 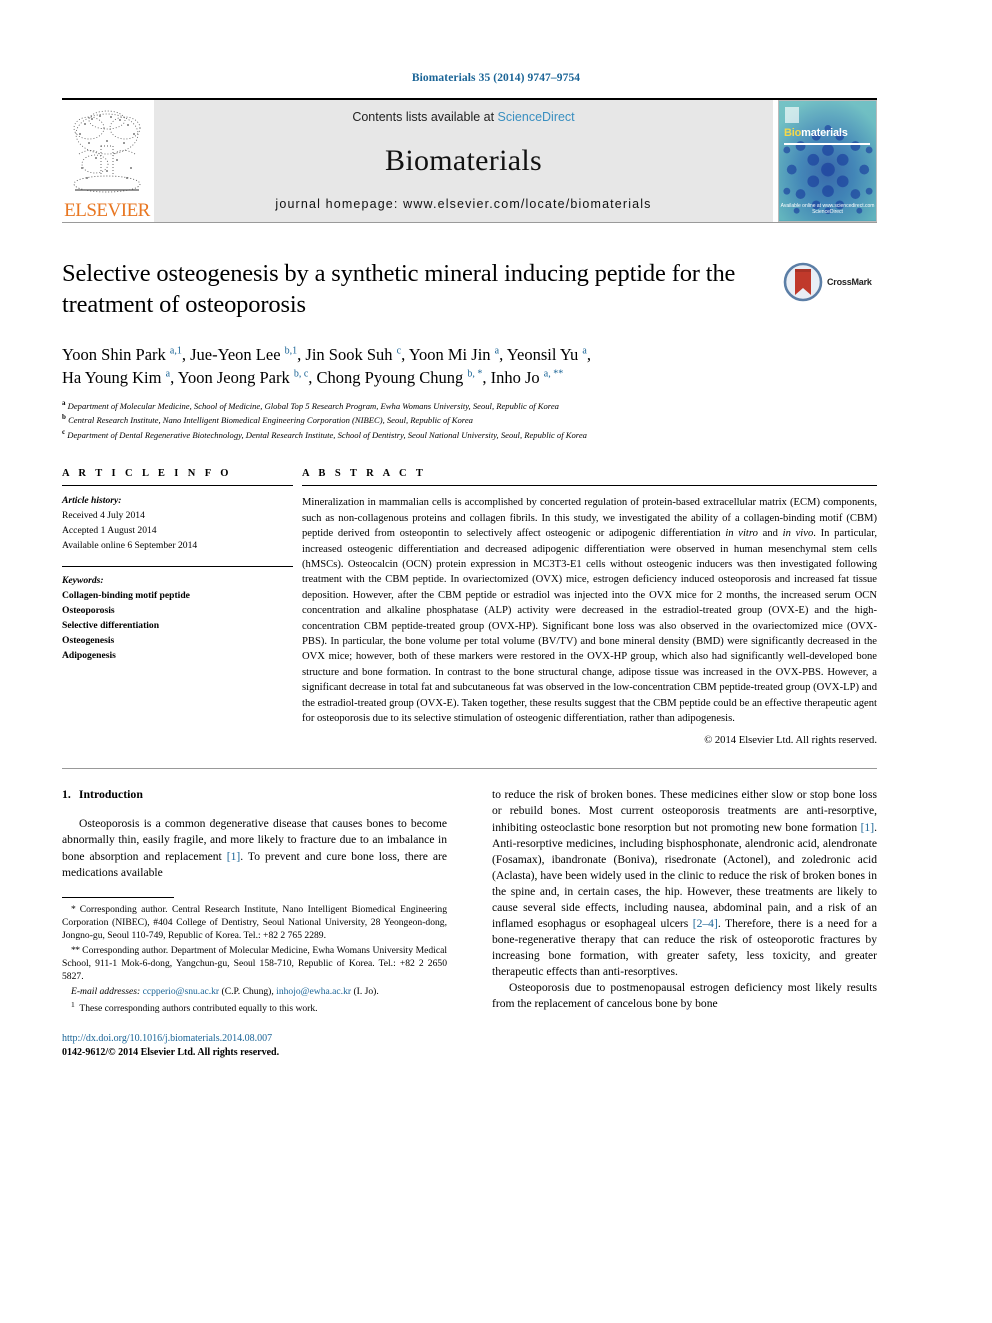 What do you see at coordinates (425, 117) in the screenshot?
I see `contents-prefix: Contents lists available at` at bounding box center [425, 117].